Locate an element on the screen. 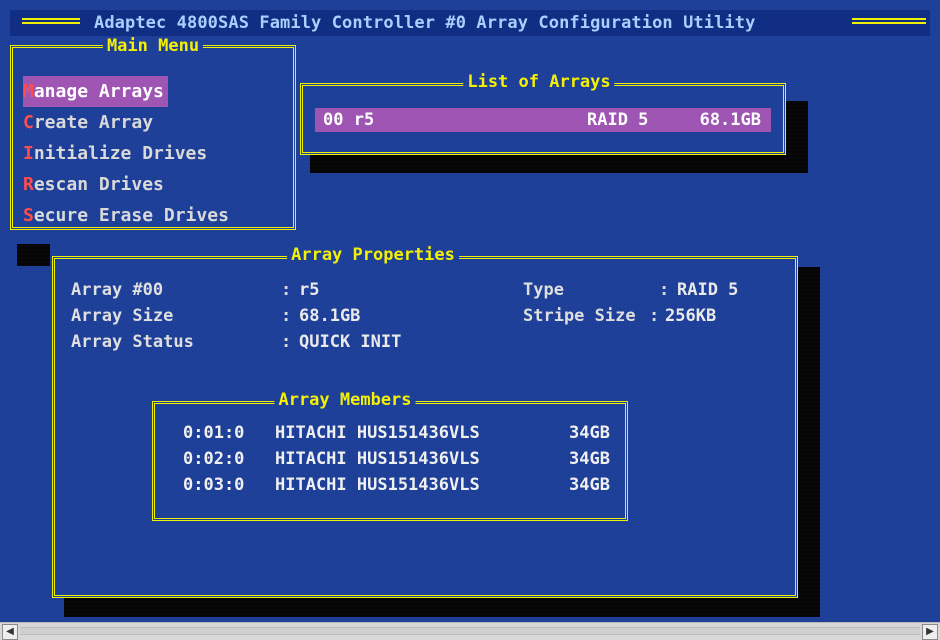 The height and width of the screenshot is (640, 940). member-slot: 0:02:0 is located at coordinates (214, 459).